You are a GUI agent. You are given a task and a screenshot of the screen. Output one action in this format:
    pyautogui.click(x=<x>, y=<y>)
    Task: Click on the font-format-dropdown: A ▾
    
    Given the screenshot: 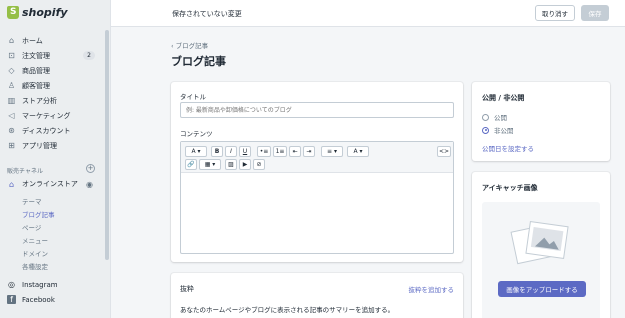 What is the action you would take?
    pyautogui.click(x=196, y=151)
    